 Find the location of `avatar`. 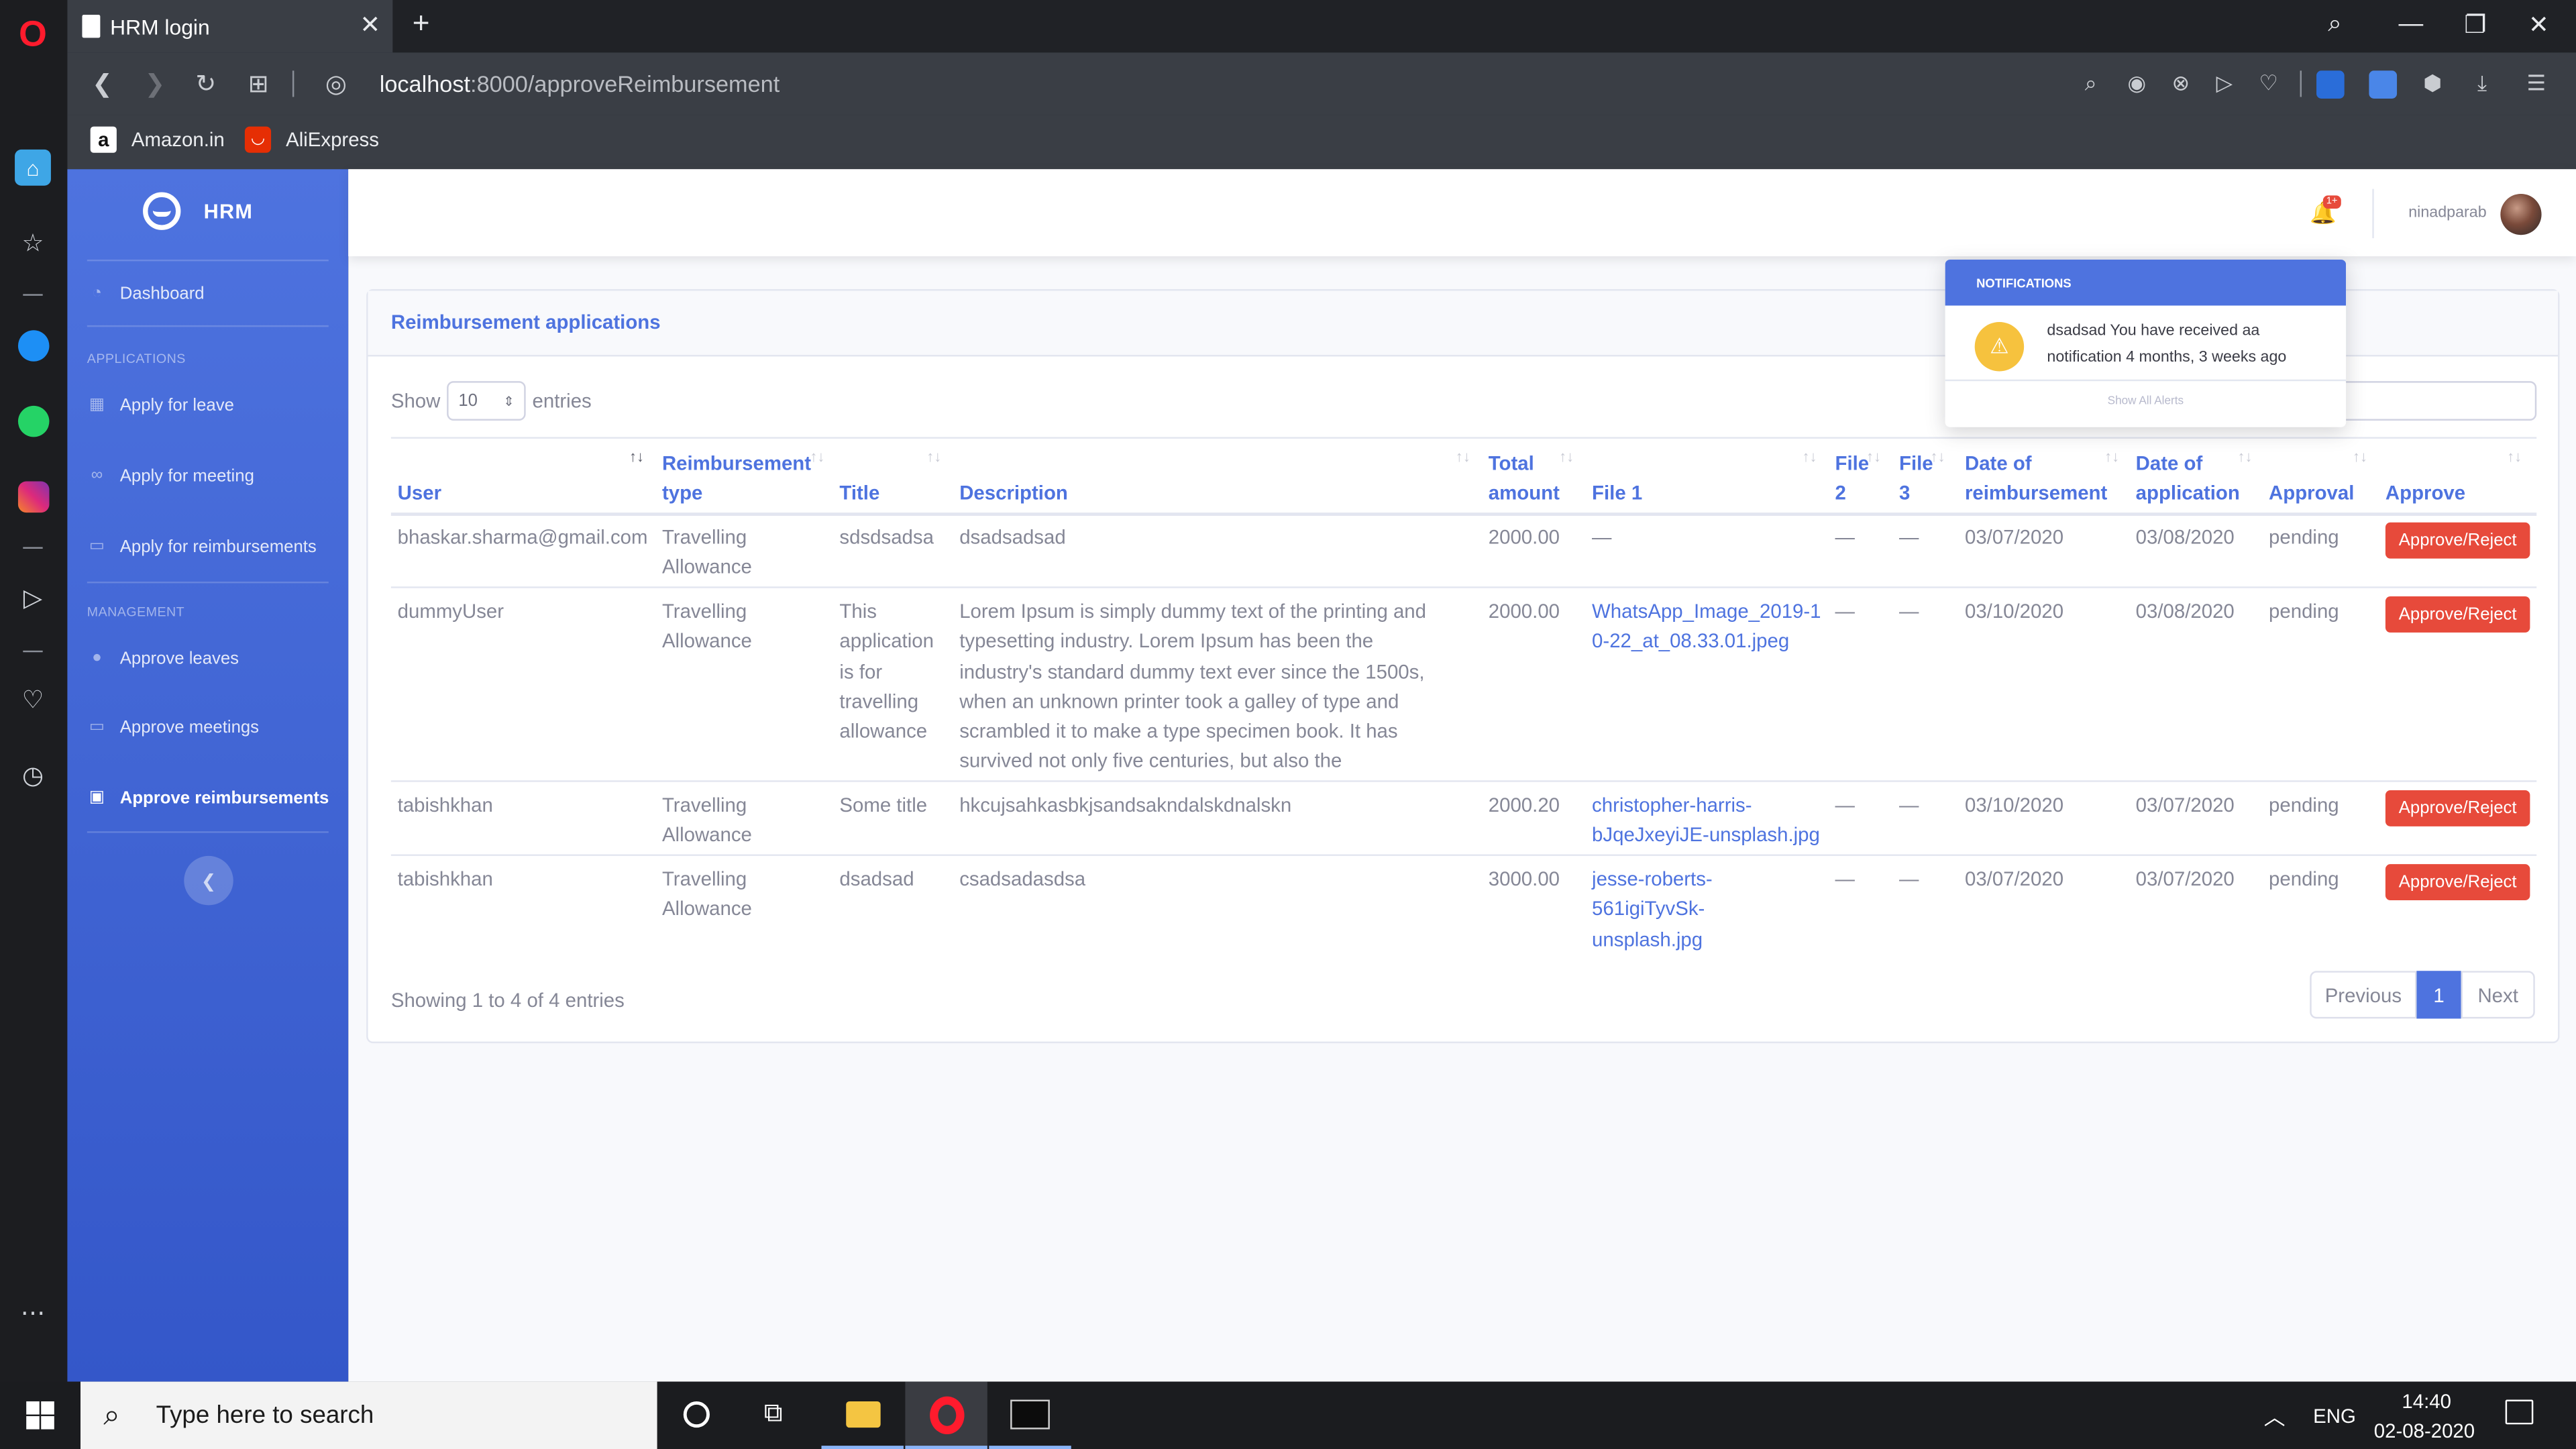

avatar is located at coordinates (2521, 214).